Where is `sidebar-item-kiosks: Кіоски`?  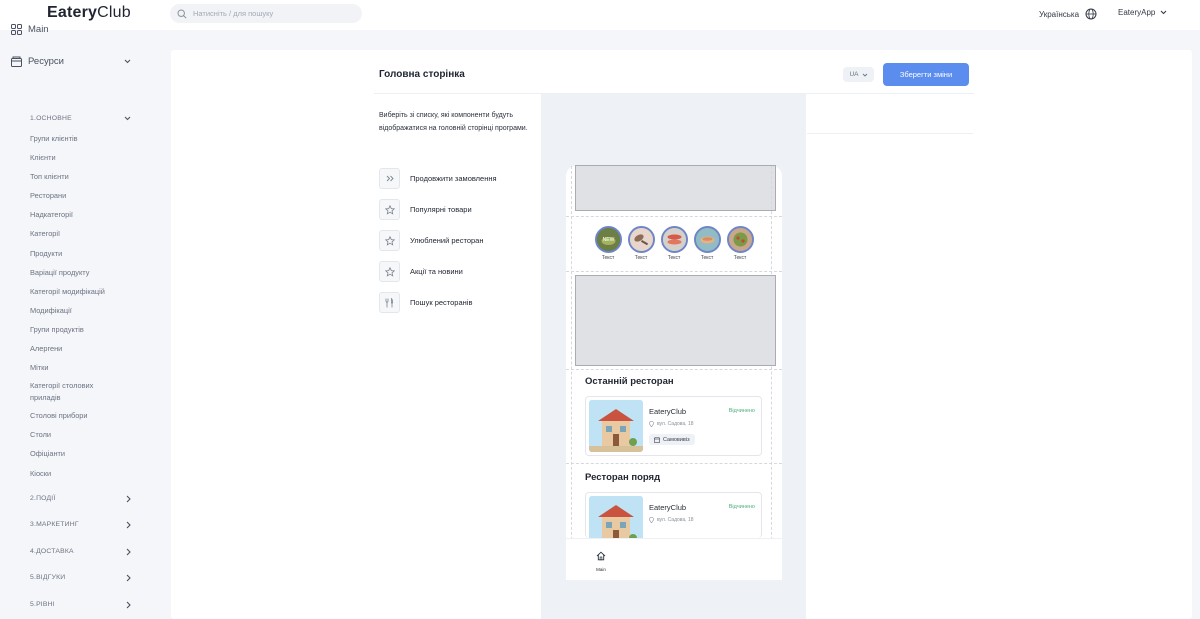
sidebar-item-kiosks: Кіоски is located at coordinates (40, 474).